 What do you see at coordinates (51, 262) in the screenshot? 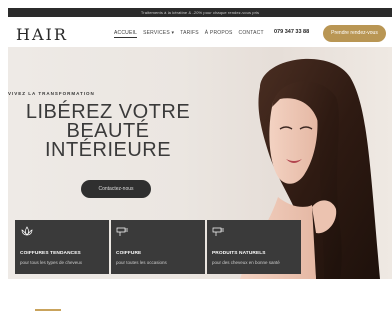
I see `feature-subtitle: pour tous les types de cheveux` at bounding box center [51, 262].